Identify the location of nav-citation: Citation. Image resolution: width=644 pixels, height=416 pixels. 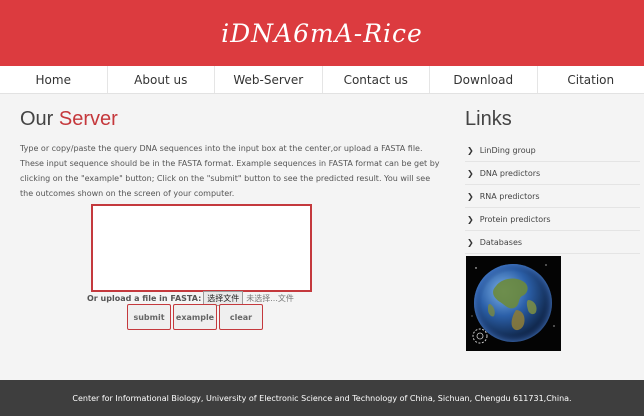
(591, 79).